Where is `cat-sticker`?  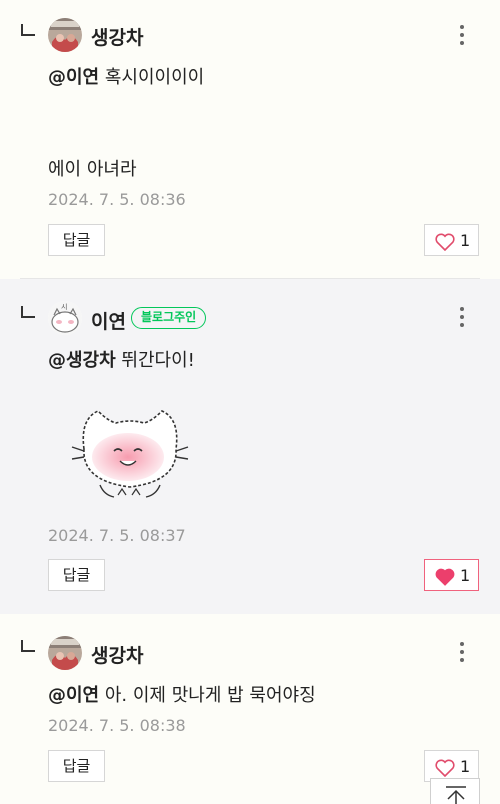 cat-sticker is located at coordinates (130, 451).